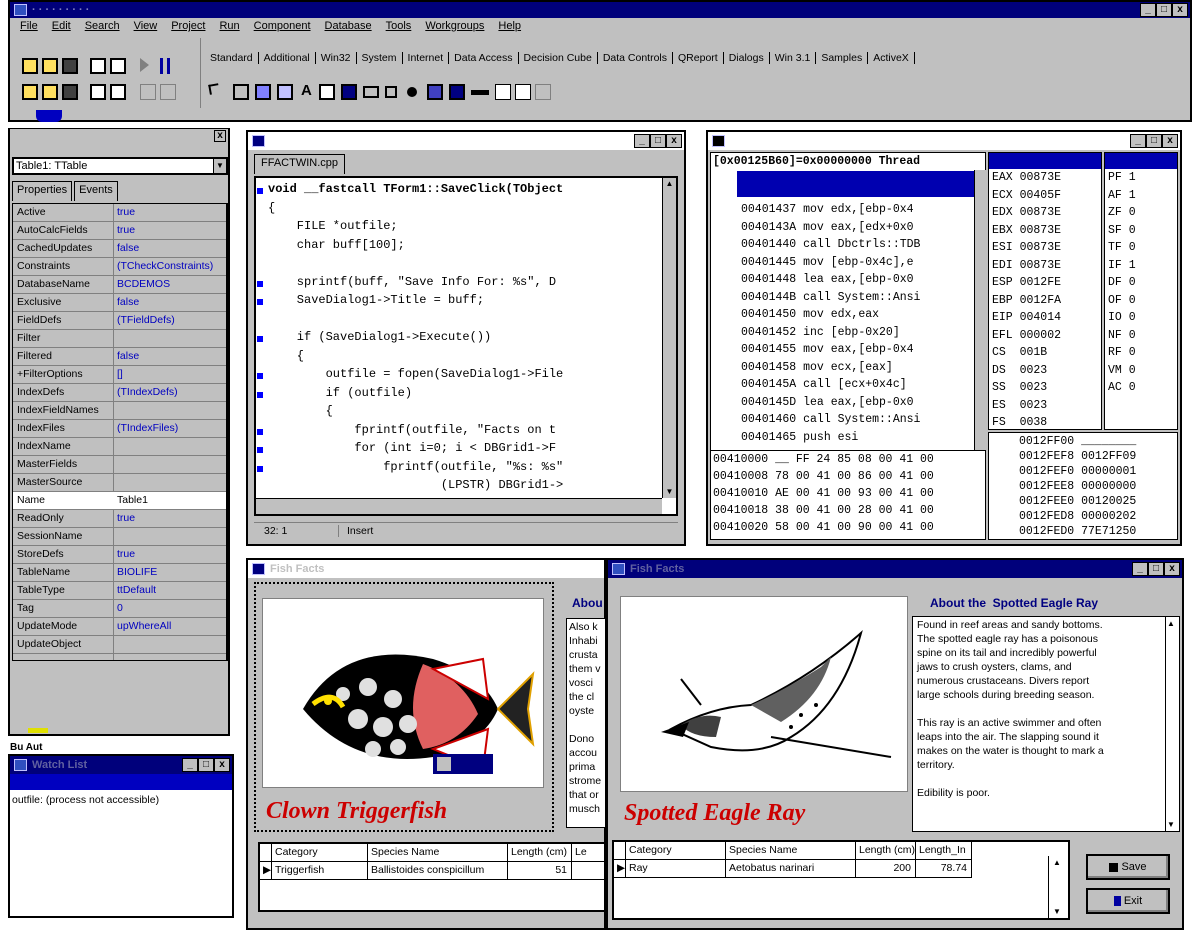 The height and width of the screenshot is (932, 1196). What do you see at coordinates (348, 26) in the screenshot?
I see `menu-database: Database` at bounding box center [348, 26].